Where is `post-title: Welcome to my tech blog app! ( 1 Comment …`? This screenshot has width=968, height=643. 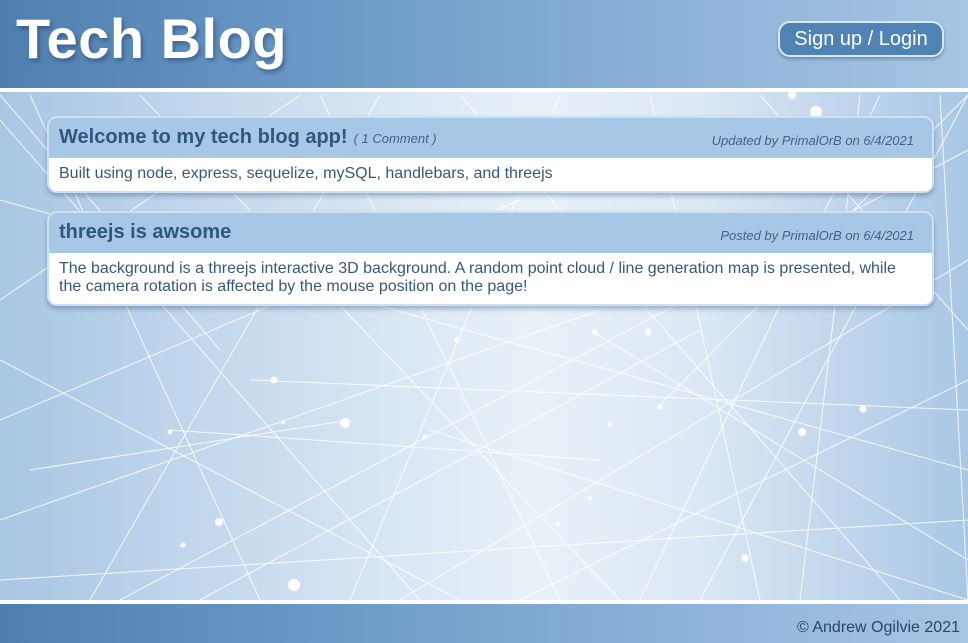 post-title: Welcome to my tech blog app! ( 1 Comment … is located at coordinates (248, 137).